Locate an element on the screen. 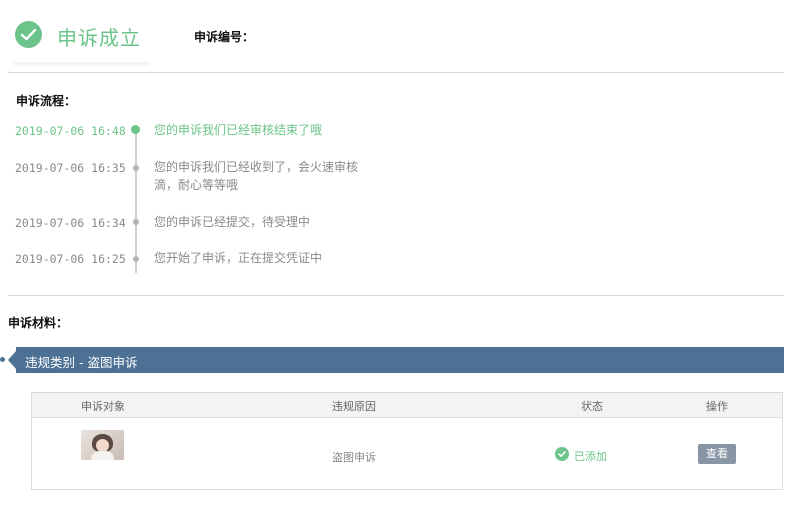  step-time: 2019-07-06 16:34 is located at coordinates (70, 223).